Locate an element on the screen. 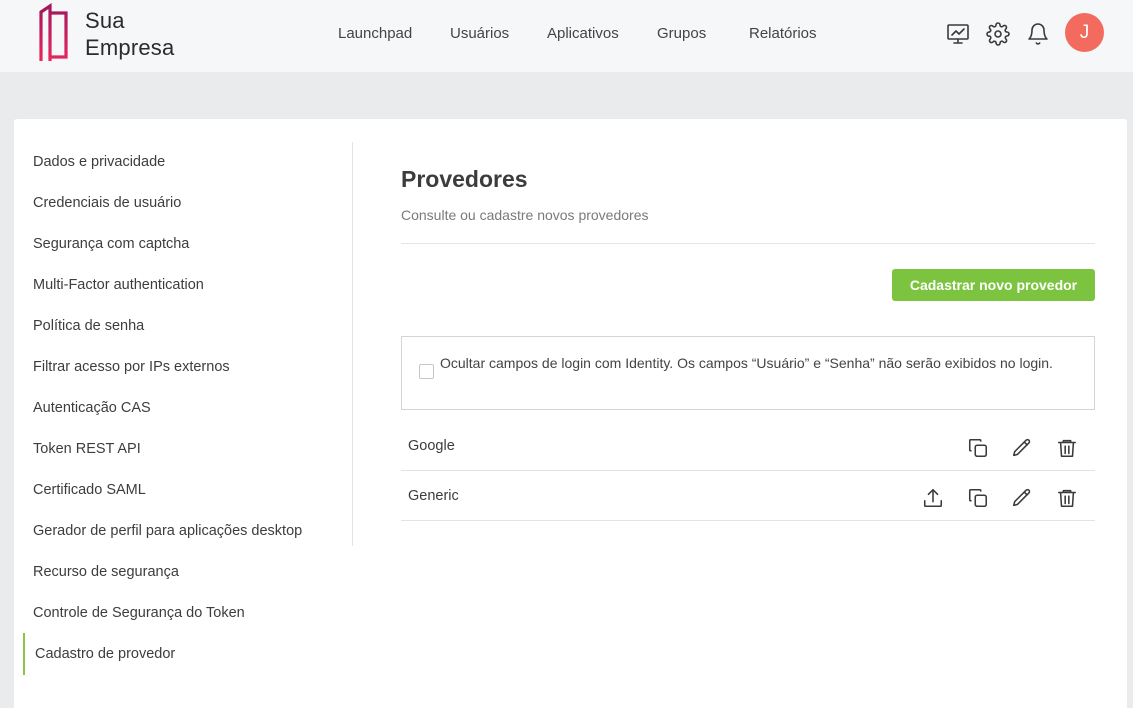 This screenshot has height=708, width=1133. nav-aplicativos: Aplicativos is located at coordinates (583, 33).